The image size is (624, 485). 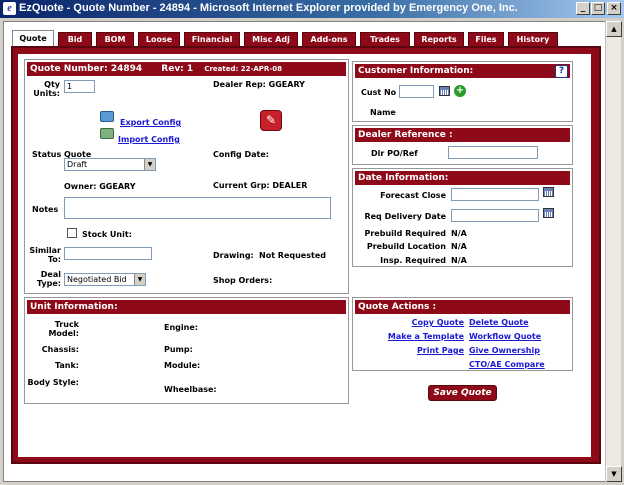 What do you see at coordinates (149, 139) in the screenshot?
I see `import-config-link: Import Config` at bounding box center [149, 139].